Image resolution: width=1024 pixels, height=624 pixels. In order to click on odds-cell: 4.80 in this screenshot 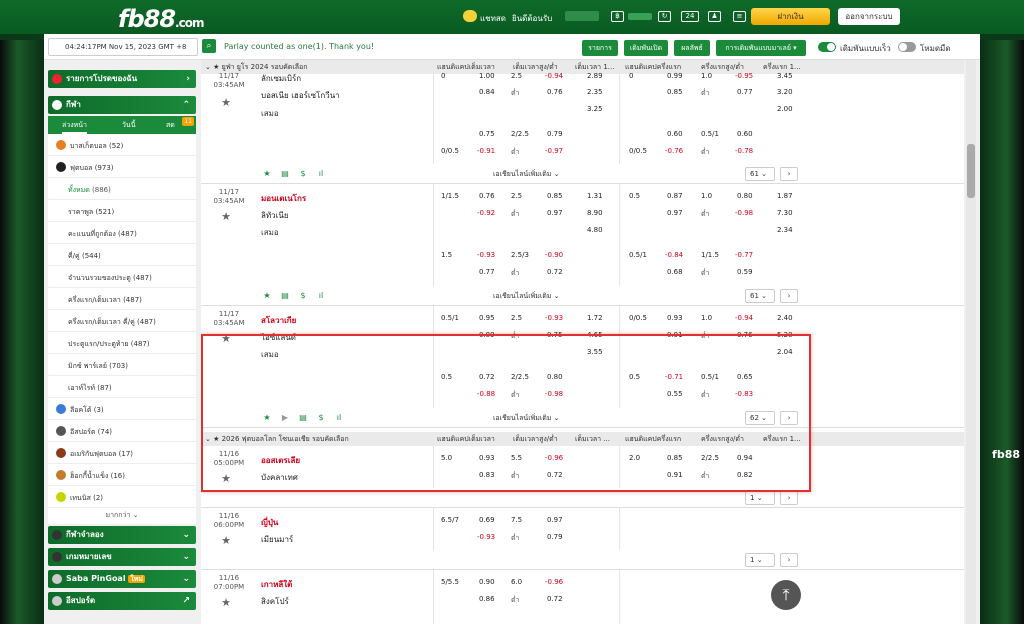, I will do `click(595, 230)`.